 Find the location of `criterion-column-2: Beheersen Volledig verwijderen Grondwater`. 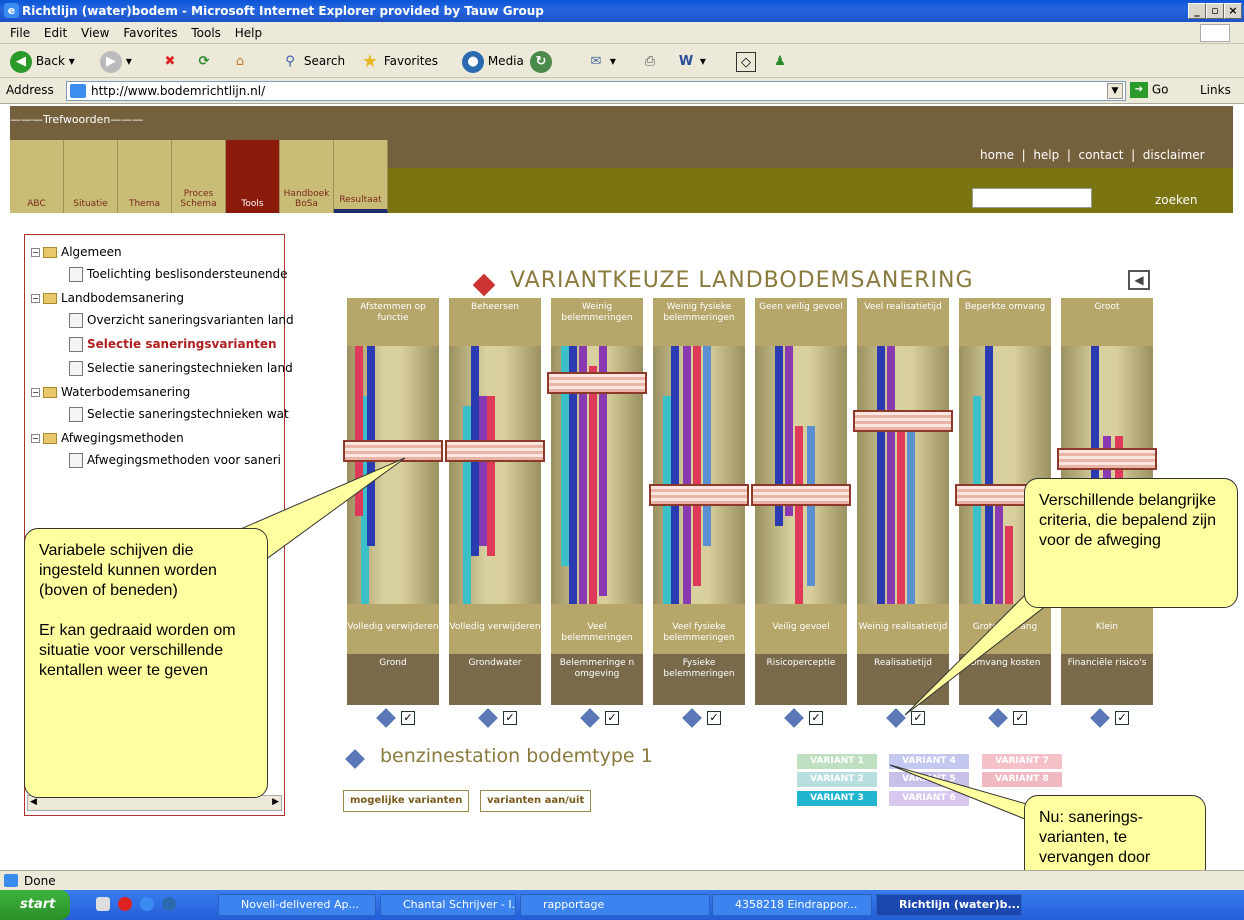

criterion-column-2: Beheersen Volledig verwijderen Grondwater is located at coordinates (495, 501).